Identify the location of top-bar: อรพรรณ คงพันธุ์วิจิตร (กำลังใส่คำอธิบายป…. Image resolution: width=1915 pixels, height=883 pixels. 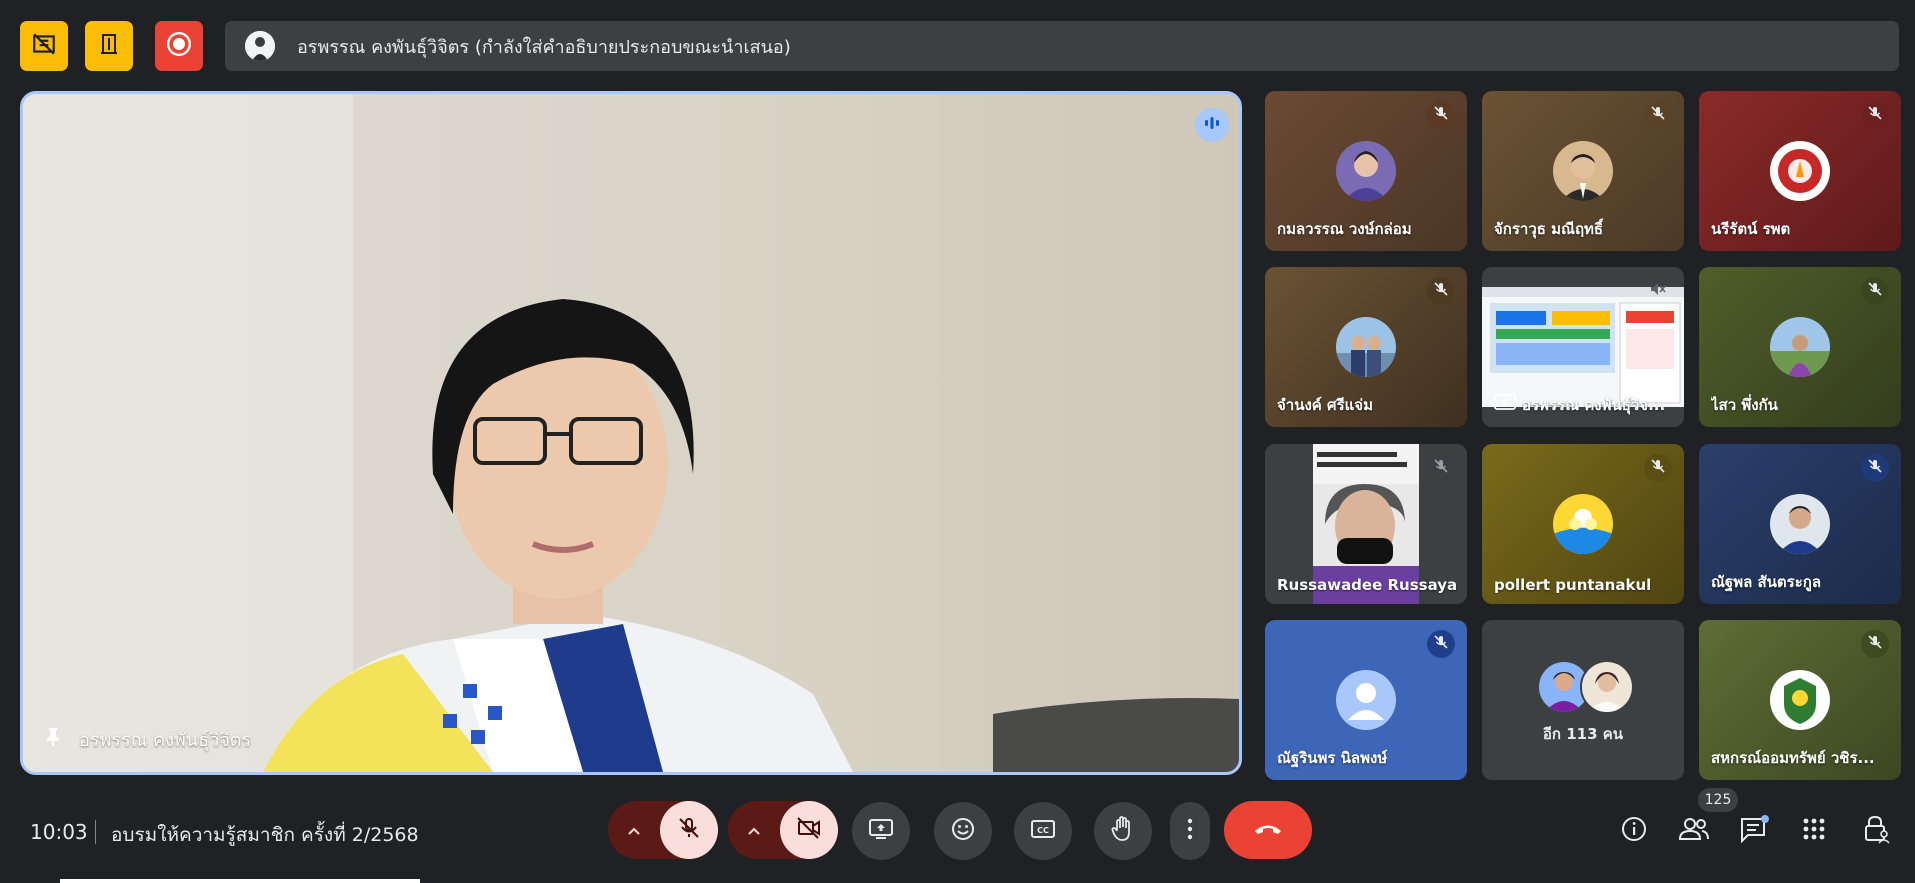
(957, 46).